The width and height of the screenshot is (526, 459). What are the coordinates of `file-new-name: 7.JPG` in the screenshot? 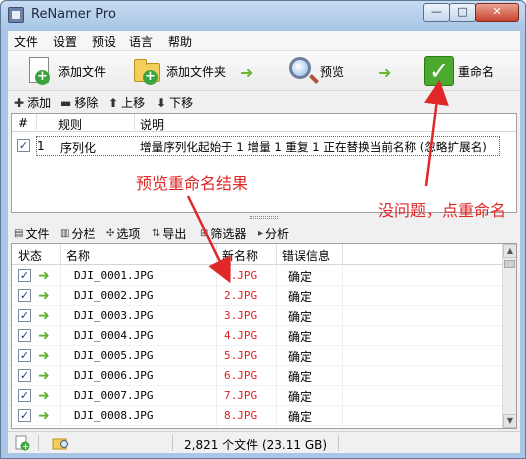 It's located at (241, 395).